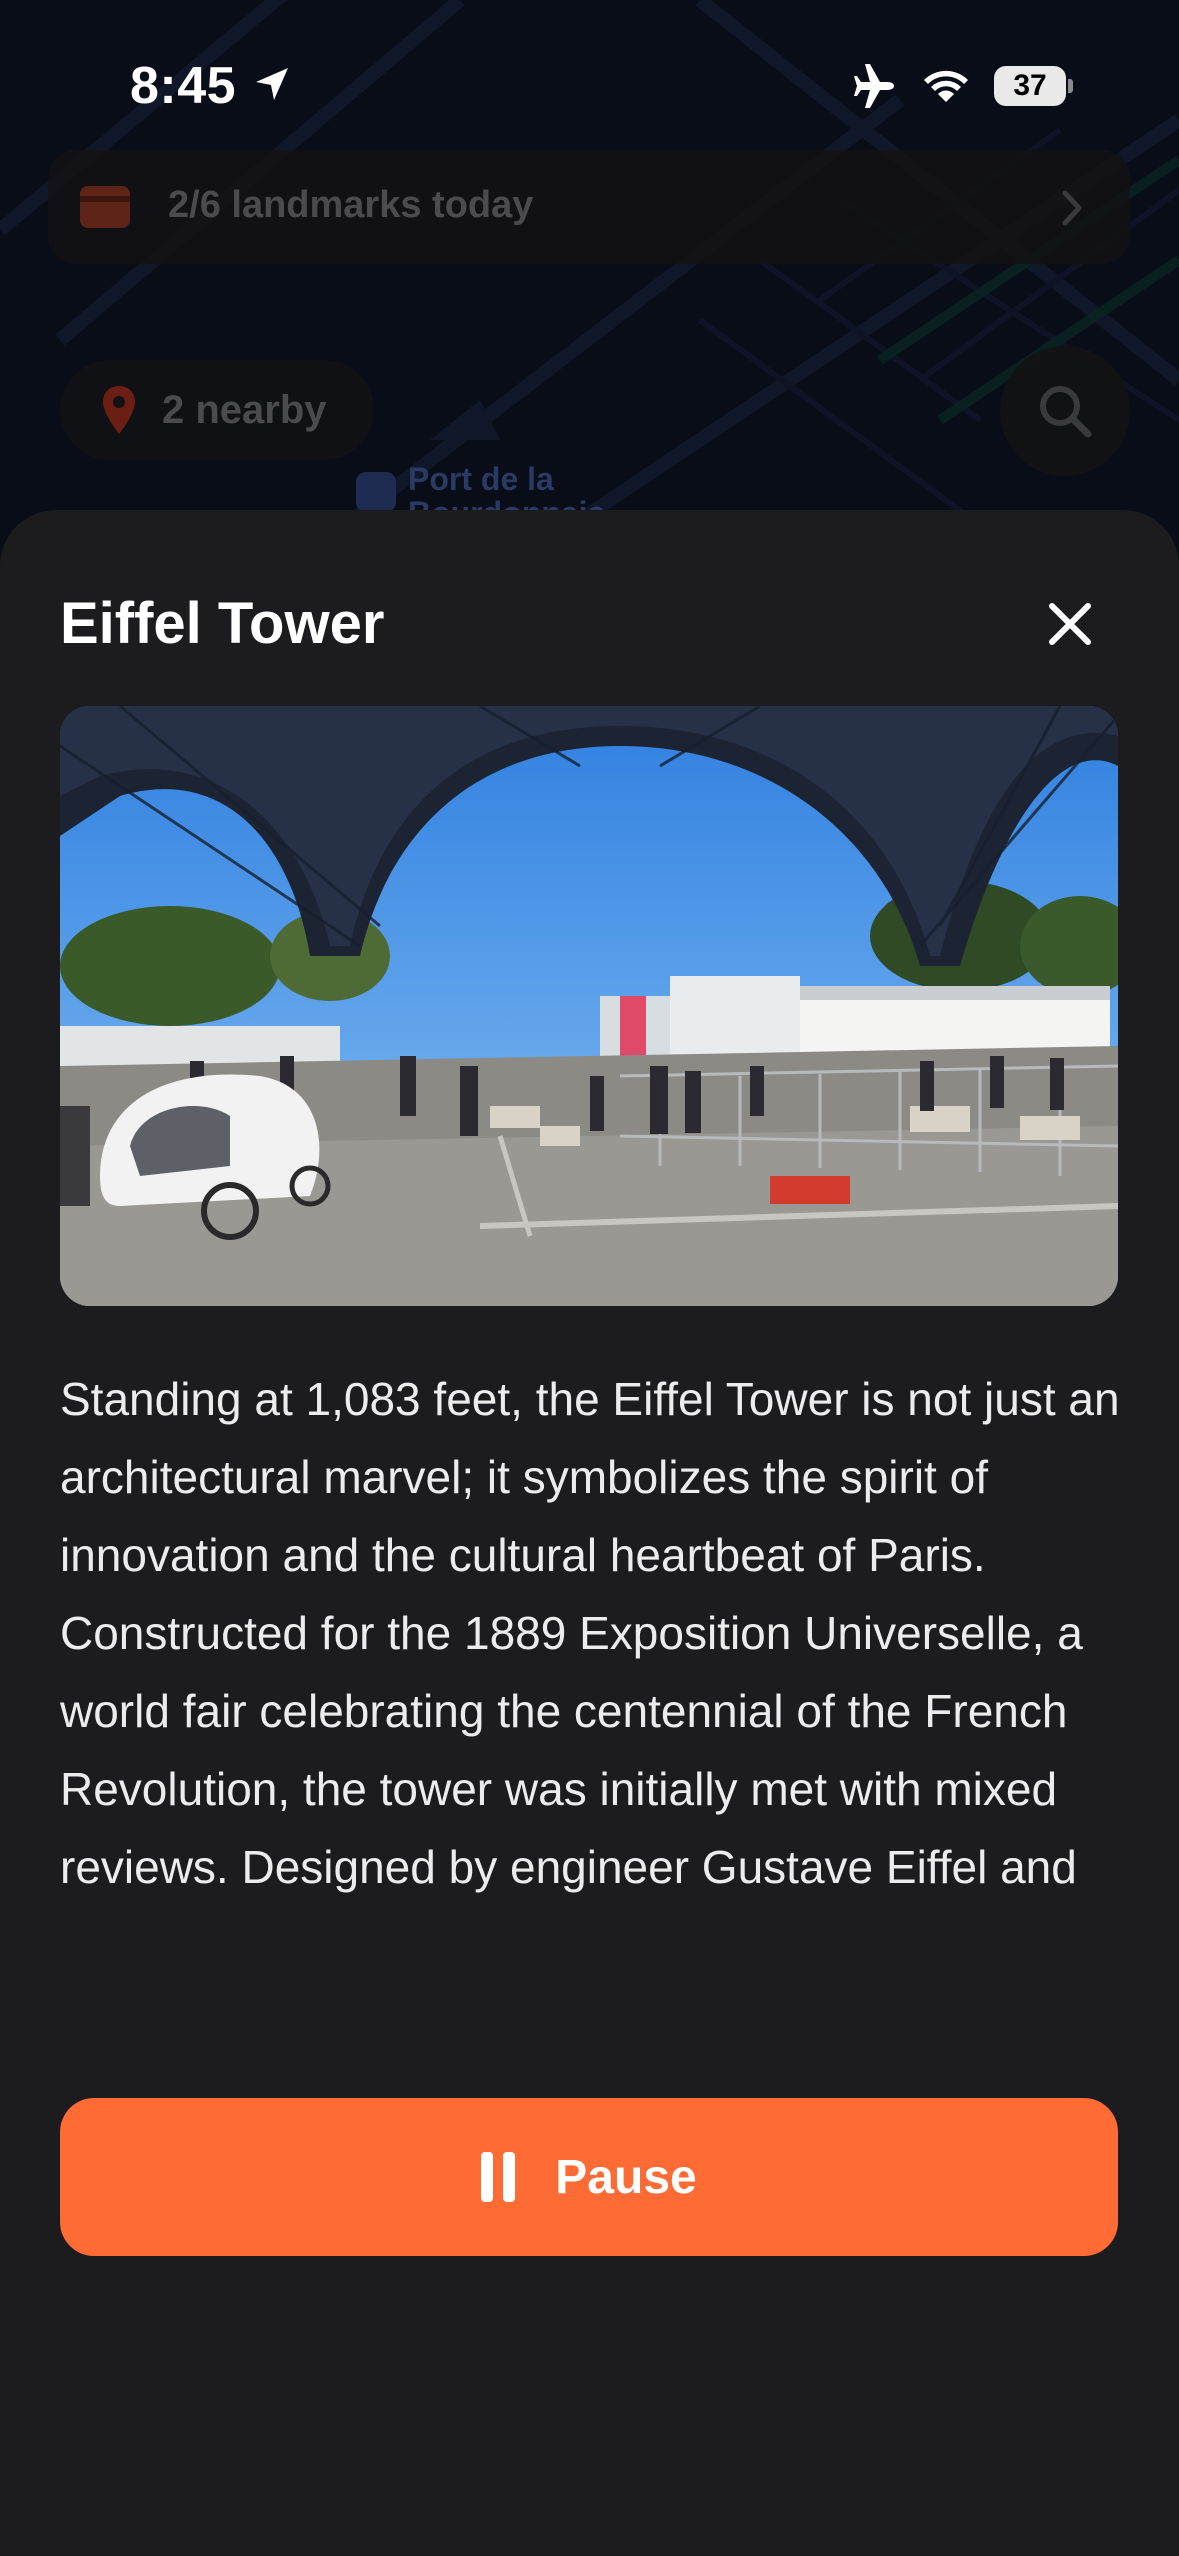  Describe the element at coordinates (481, 479) in the screenshot. I see `place-label-line1: Port de la` at that location.